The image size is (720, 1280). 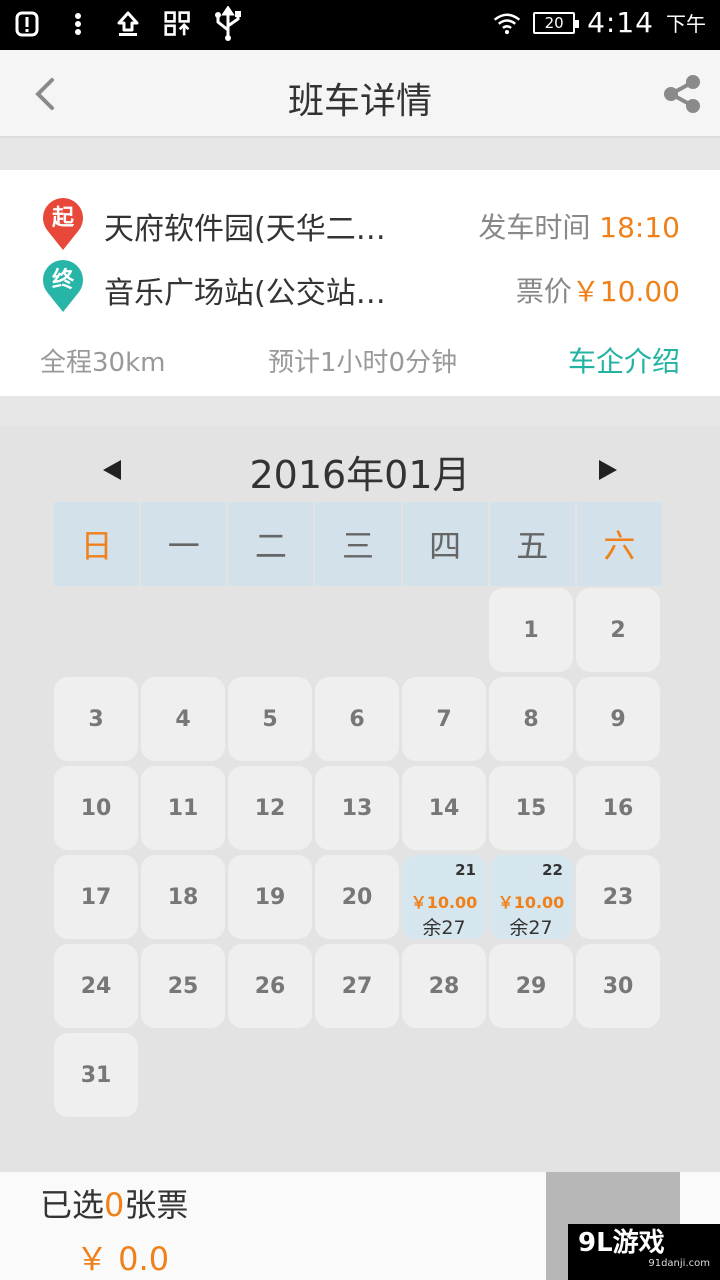 I want to click on weekday-thu: 四, so click(x=445, y=544).